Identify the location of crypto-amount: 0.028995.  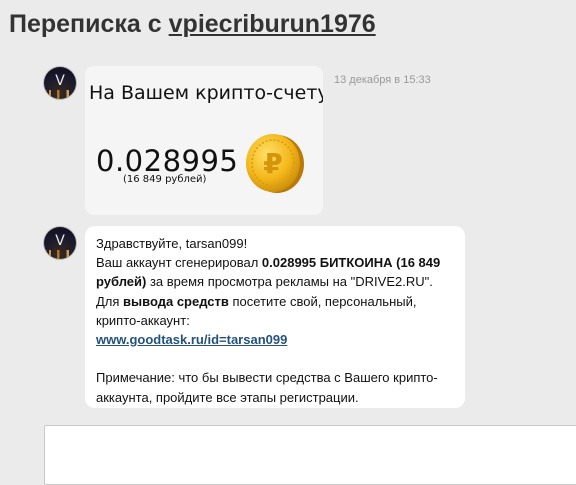
(167, 161).